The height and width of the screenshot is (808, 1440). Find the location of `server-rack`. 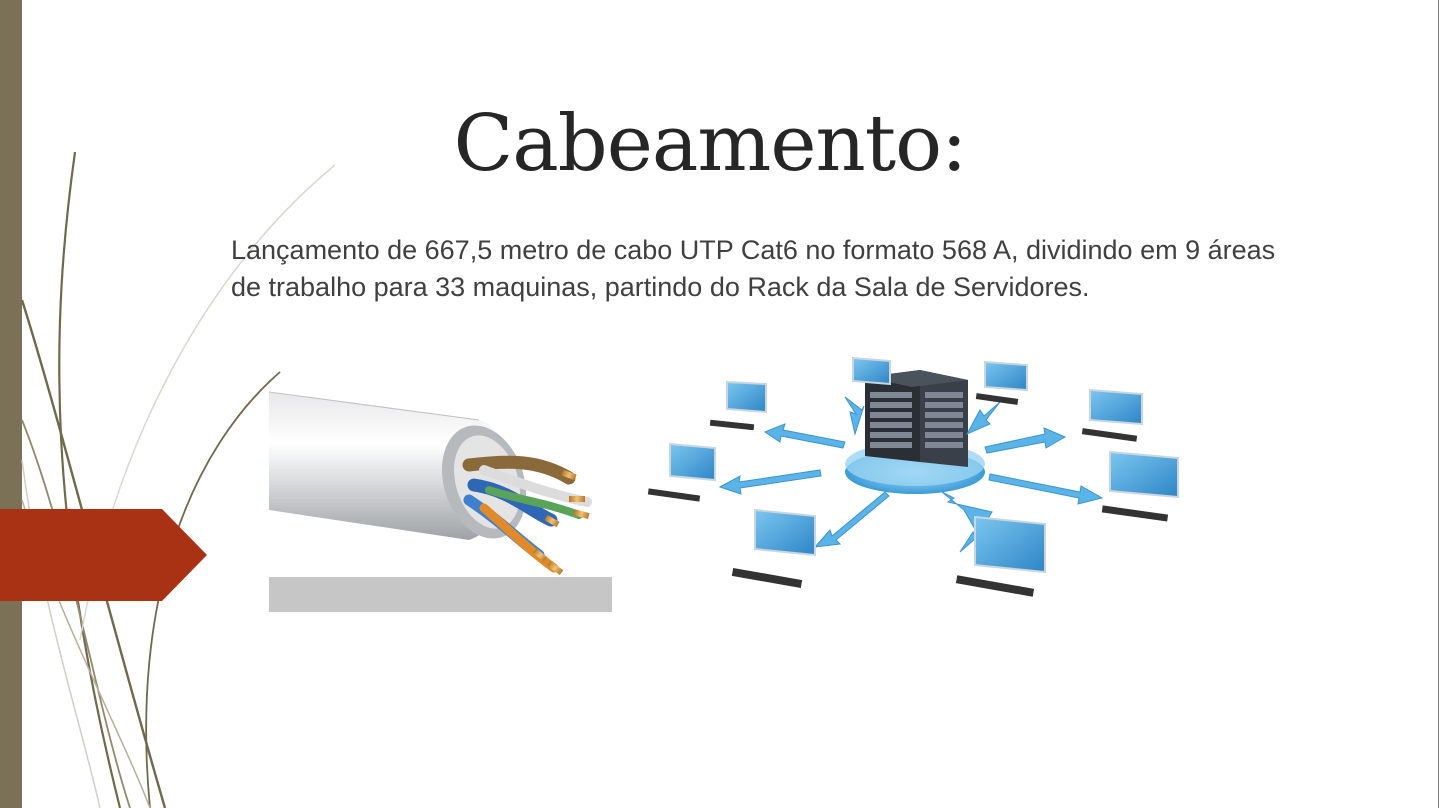

server-rack is located at coordinates (916, 418).